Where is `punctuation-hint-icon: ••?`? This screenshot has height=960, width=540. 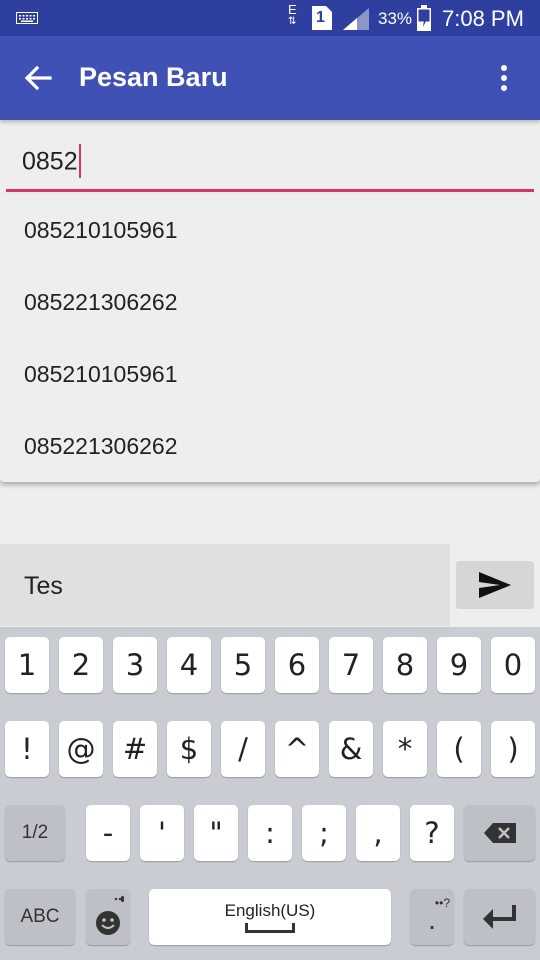
punctuation-hint-icon: ••? is located at coordinates (442, 903).